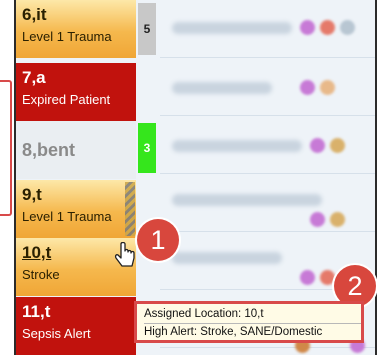 The image size is (383, 355). I want to click on patient-row-7: 7,a Expired Patient, so click(76, 92).